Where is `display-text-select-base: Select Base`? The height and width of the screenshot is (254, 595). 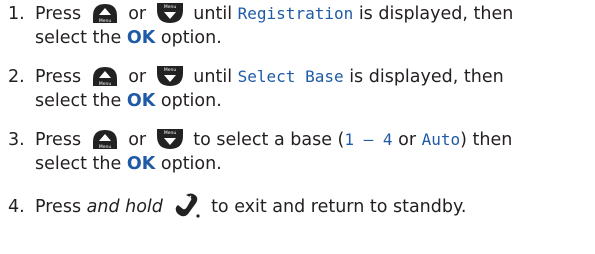
display-text-select-base: Select Base is located at coordinates (290, 76).